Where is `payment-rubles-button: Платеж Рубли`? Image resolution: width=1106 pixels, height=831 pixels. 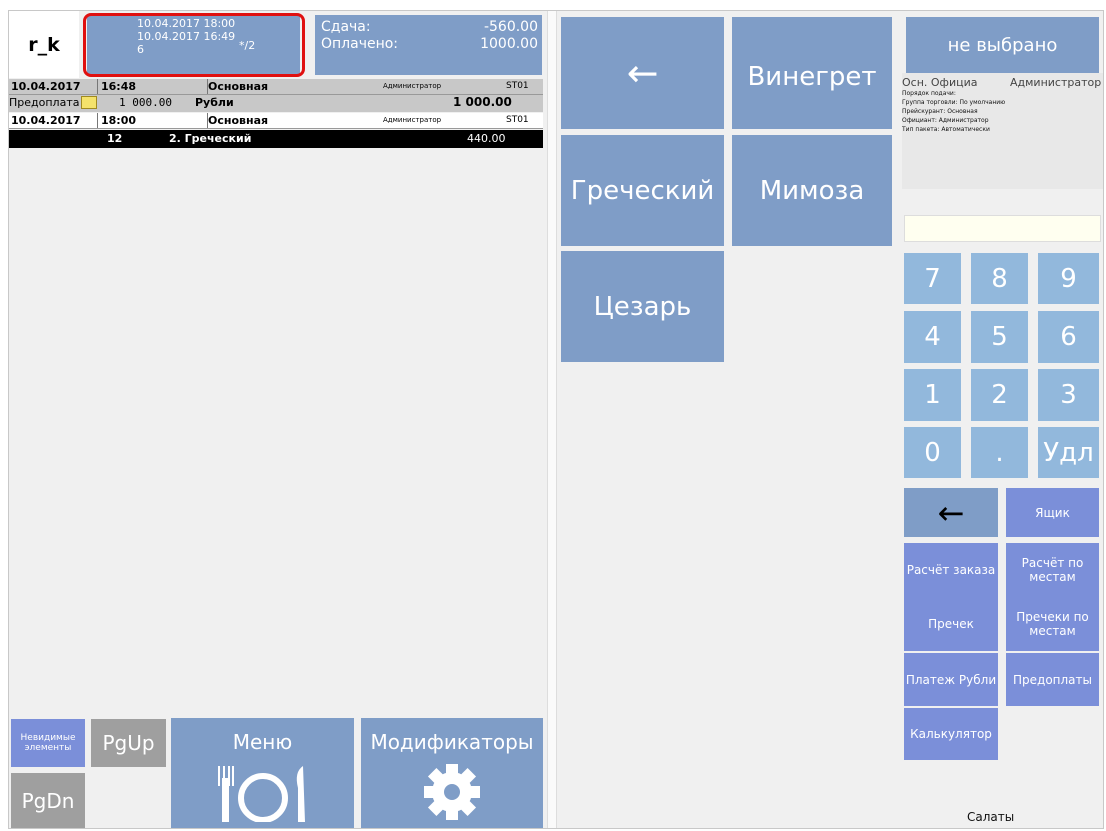 payment-rubles-button: Платеж Рубли is located at coordinates (951, 679).